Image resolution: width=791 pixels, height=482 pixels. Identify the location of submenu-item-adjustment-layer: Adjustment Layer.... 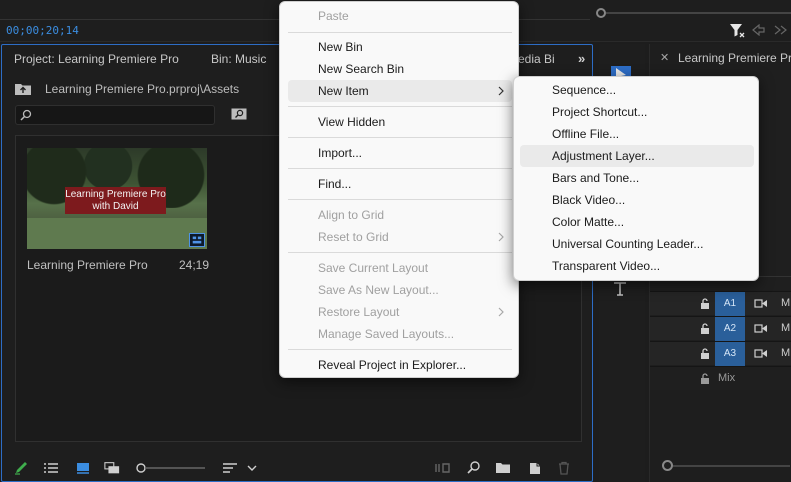
(637, 156).